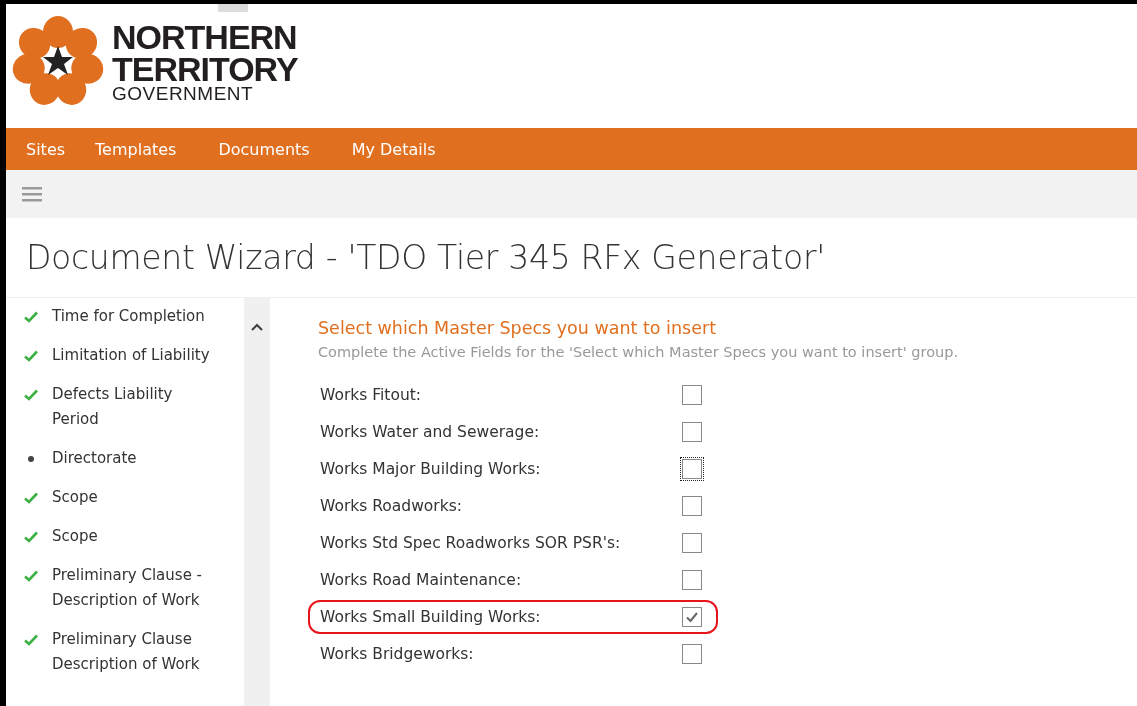 The height and width of the screenshot is (706, 1137). I want to click on field-label: Works Bridgeworks:, so click(397, 654).